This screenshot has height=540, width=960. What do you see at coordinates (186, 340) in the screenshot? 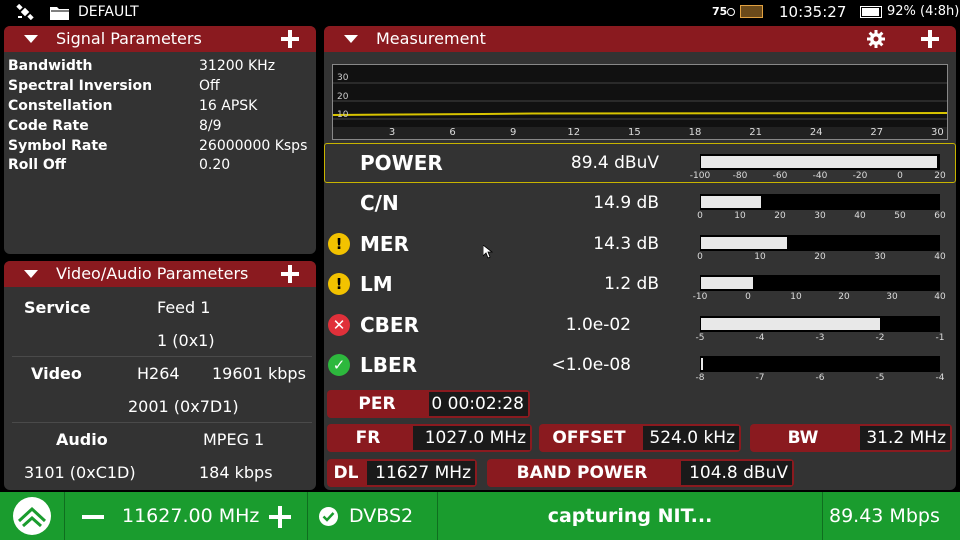
I see `service-id: 1 (0x1)` at bounding box center [186, 340].